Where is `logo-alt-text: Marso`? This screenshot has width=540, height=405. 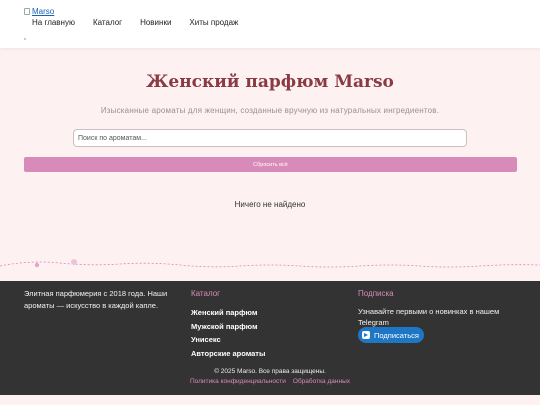 logo-alt-text: Marso is located at coordinates (43, 11).